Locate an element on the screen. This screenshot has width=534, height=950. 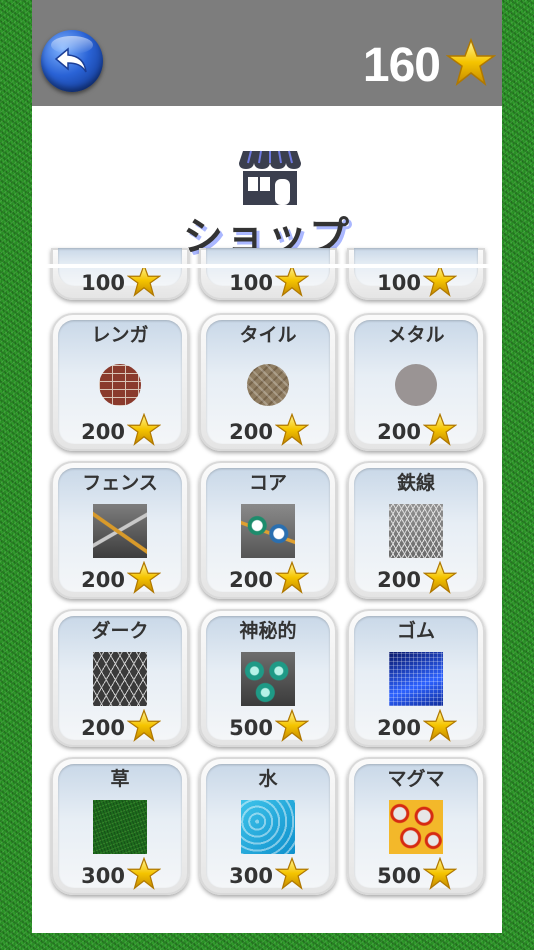
scroll-clip-edge is located at coordinates (267, 266).